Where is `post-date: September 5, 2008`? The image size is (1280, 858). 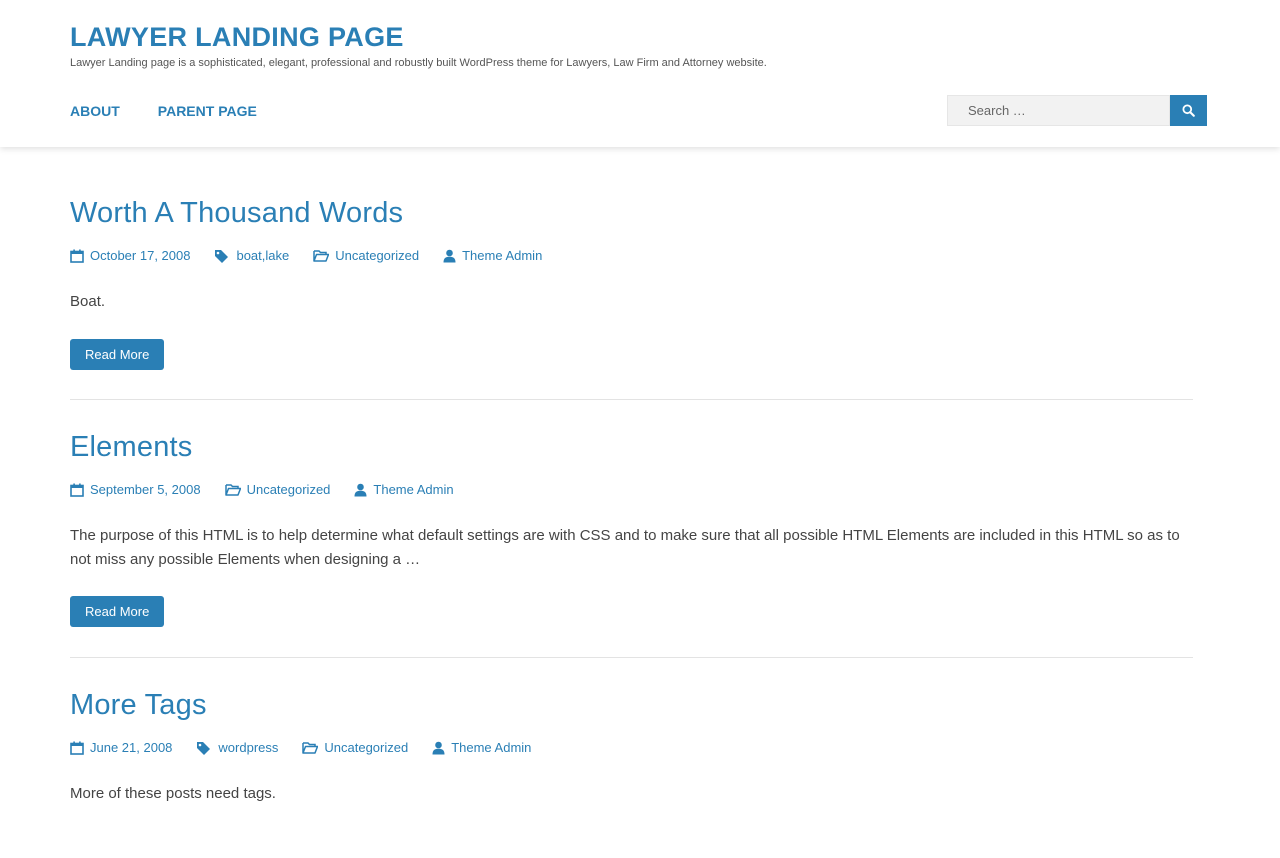
post-date: September 5, 2008 is located at coordinates (135, 489).